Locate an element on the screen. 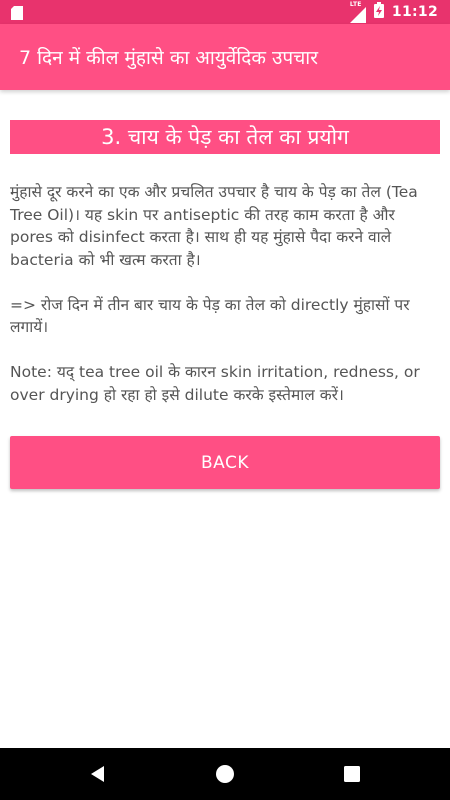 Image resolution: width=450 pixels, height=800 pixels. back-triangle-icon is located at coordinates (98, 774).